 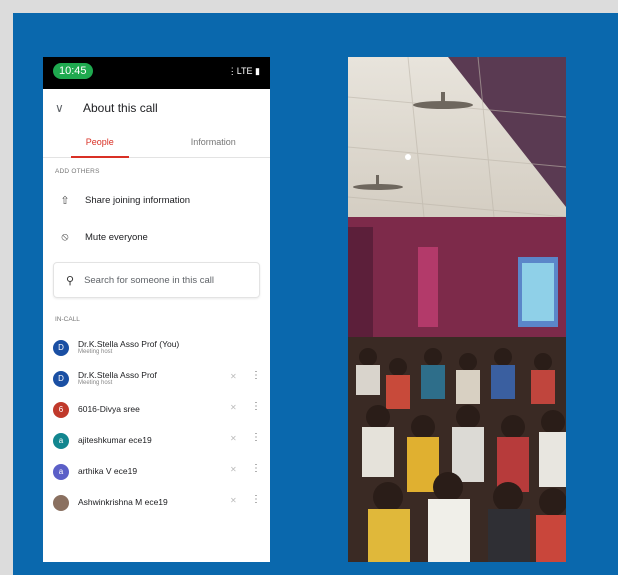 What do you see at coordinates (65, 237) in the screenshot?
I see `mic-off-icon: ⦸` at bounding box center [65, 237].